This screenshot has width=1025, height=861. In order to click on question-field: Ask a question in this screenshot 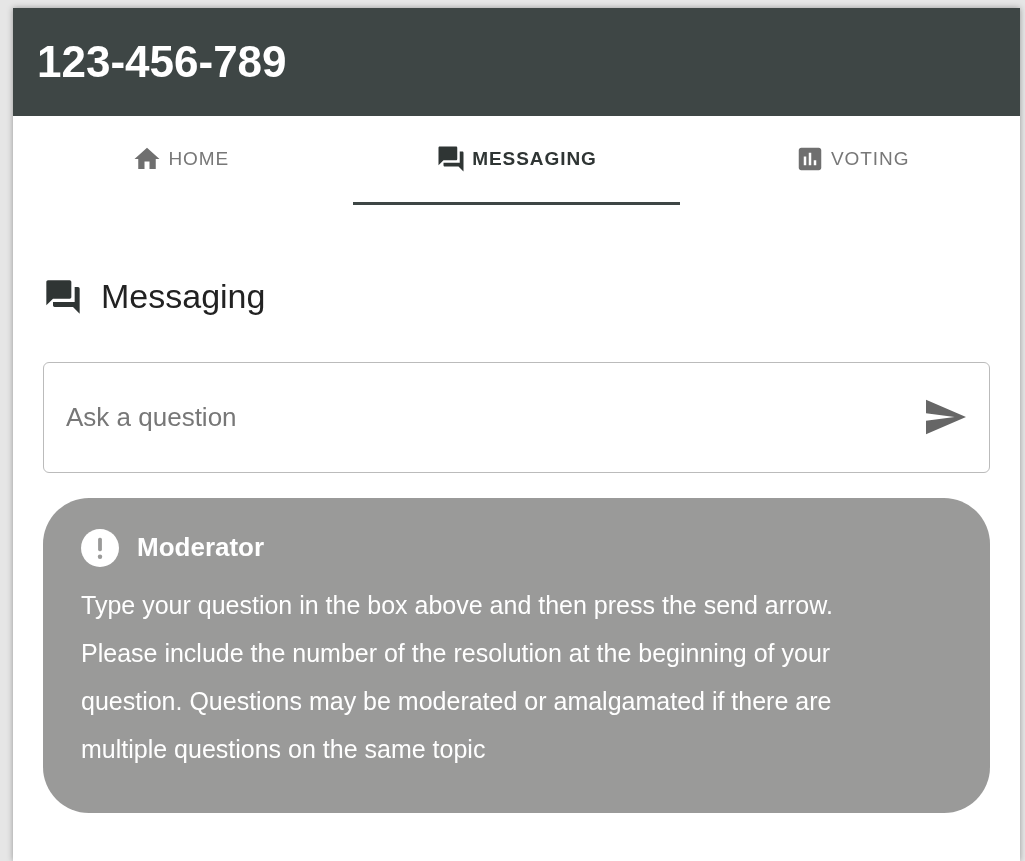, I will do `click(516, 417)`.